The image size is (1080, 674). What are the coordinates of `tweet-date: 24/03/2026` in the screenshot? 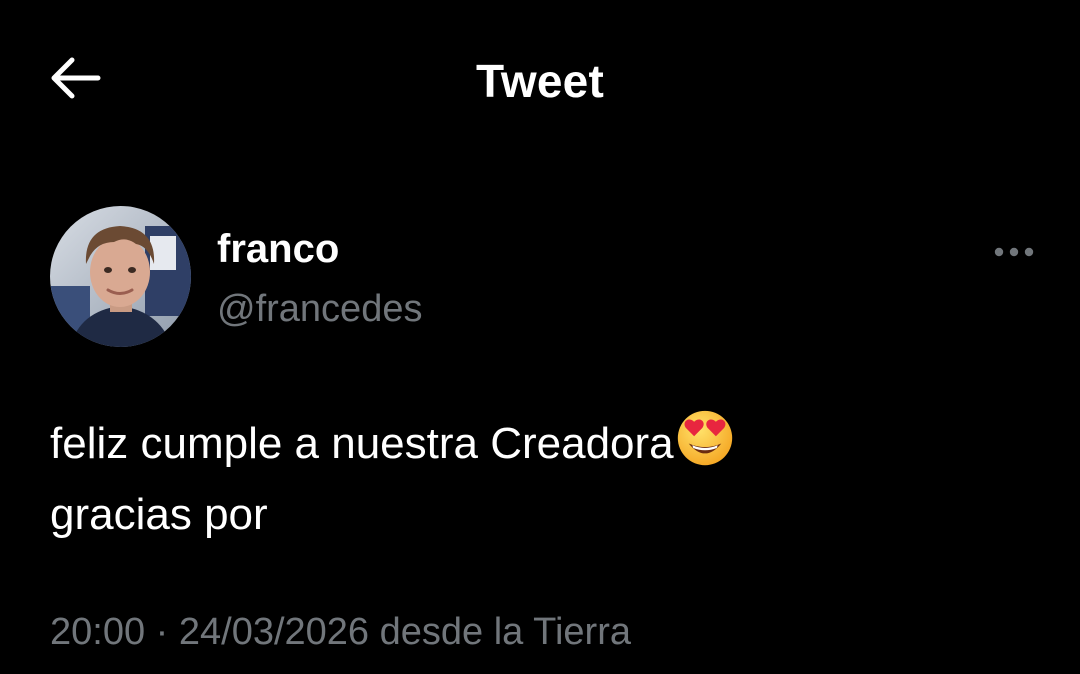 It's located at (274, 632).